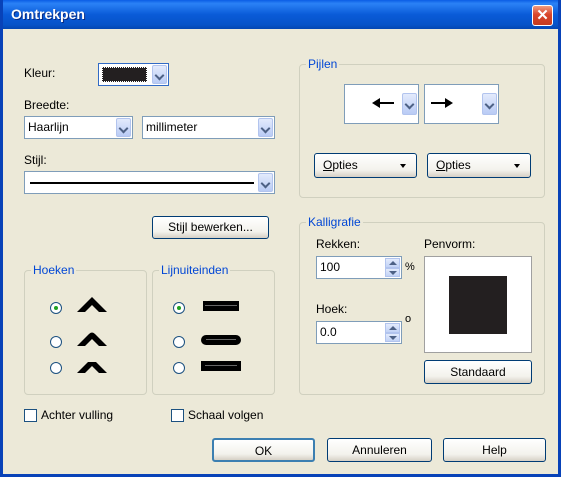  Describe the element at coordinates (450, 244) in the screenshot. I see `nib-shape-label: Penvorm:` at that location.